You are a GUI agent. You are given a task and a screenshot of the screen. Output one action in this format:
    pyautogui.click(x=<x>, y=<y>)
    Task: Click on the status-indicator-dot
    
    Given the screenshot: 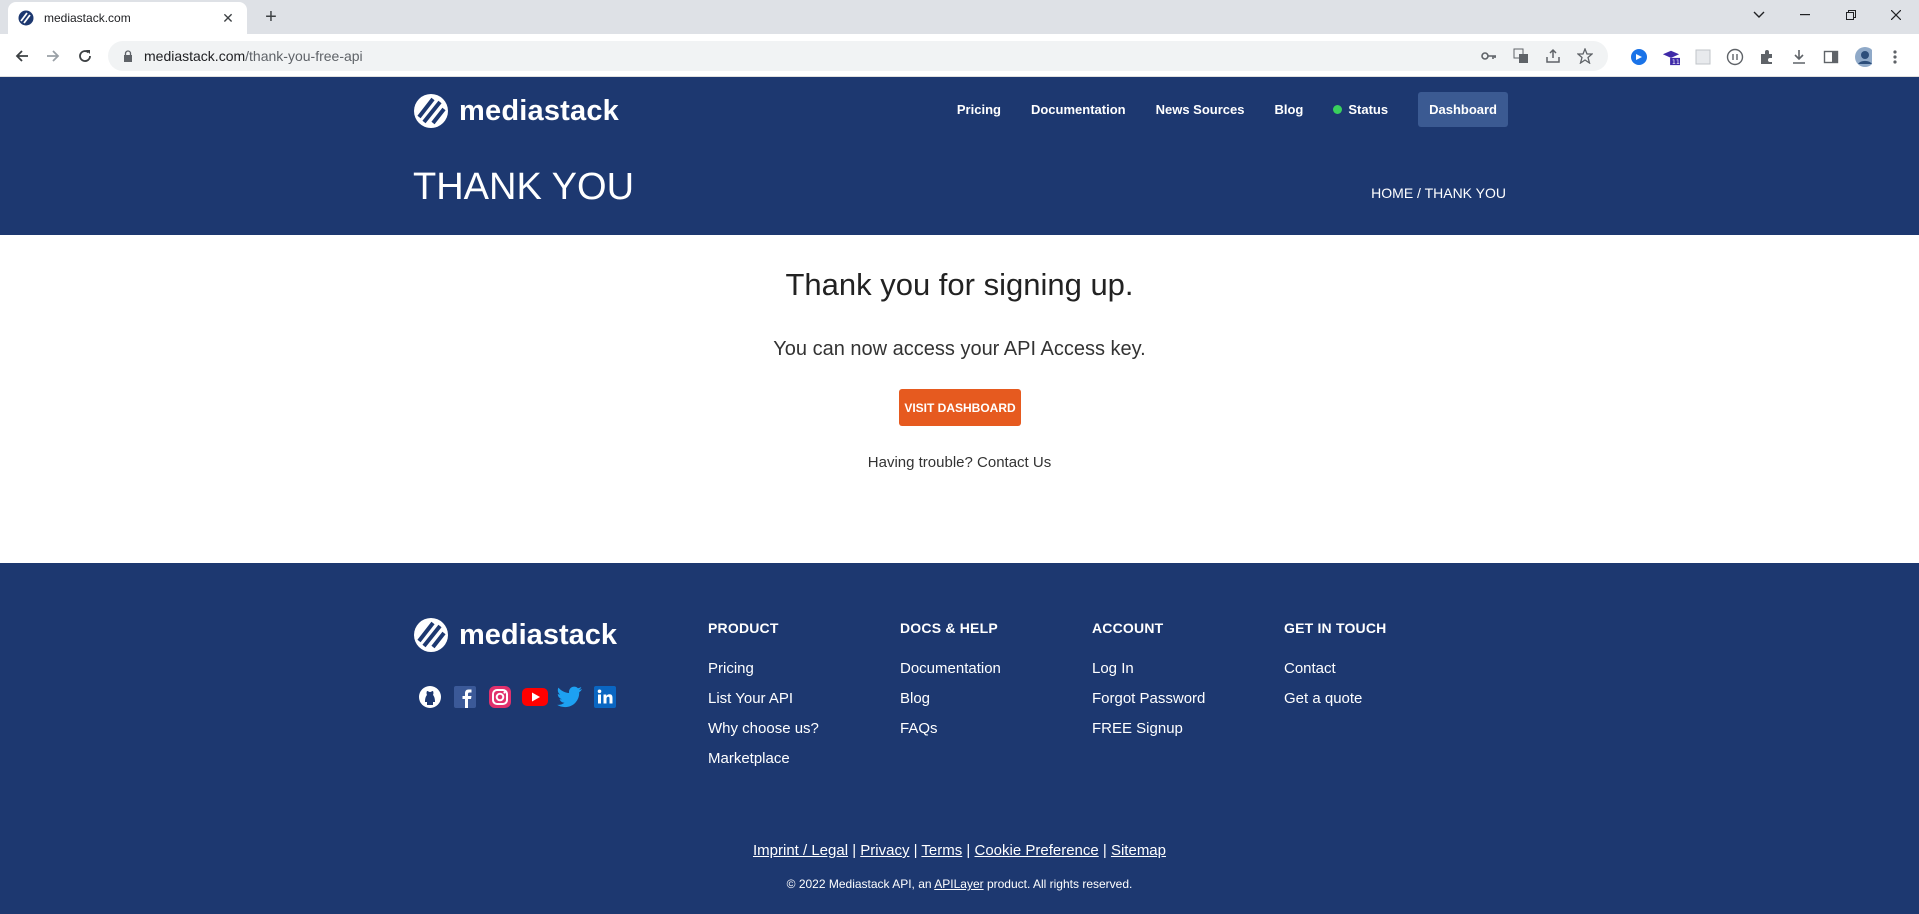 What is the action you would take?
    pyautogui.click(x=1338, y=109)
    